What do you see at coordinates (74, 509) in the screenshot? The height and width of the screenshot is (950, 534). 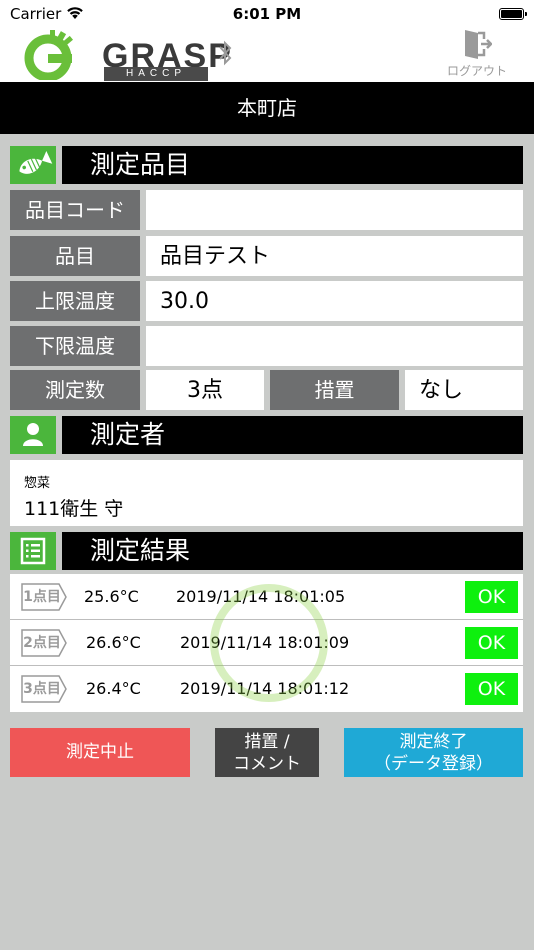 I see `measurer-name: 111衛生 守` at bounding box center [74, 509].